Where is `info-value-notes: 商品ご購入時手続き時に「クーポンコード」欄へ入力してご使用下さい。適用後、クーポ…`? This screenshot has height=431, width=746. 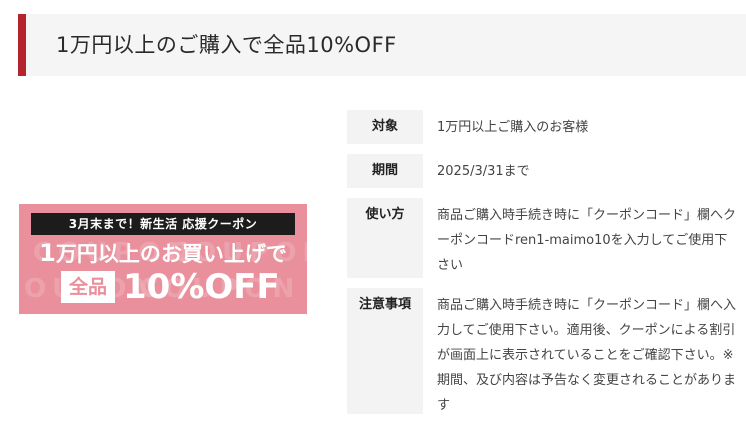
info-value-notes: 商品ご購入時手続き時に「クーポンコード」欄へ入力してご使用下さい。適用後、クーポ… is located at coordinates (587, 355).